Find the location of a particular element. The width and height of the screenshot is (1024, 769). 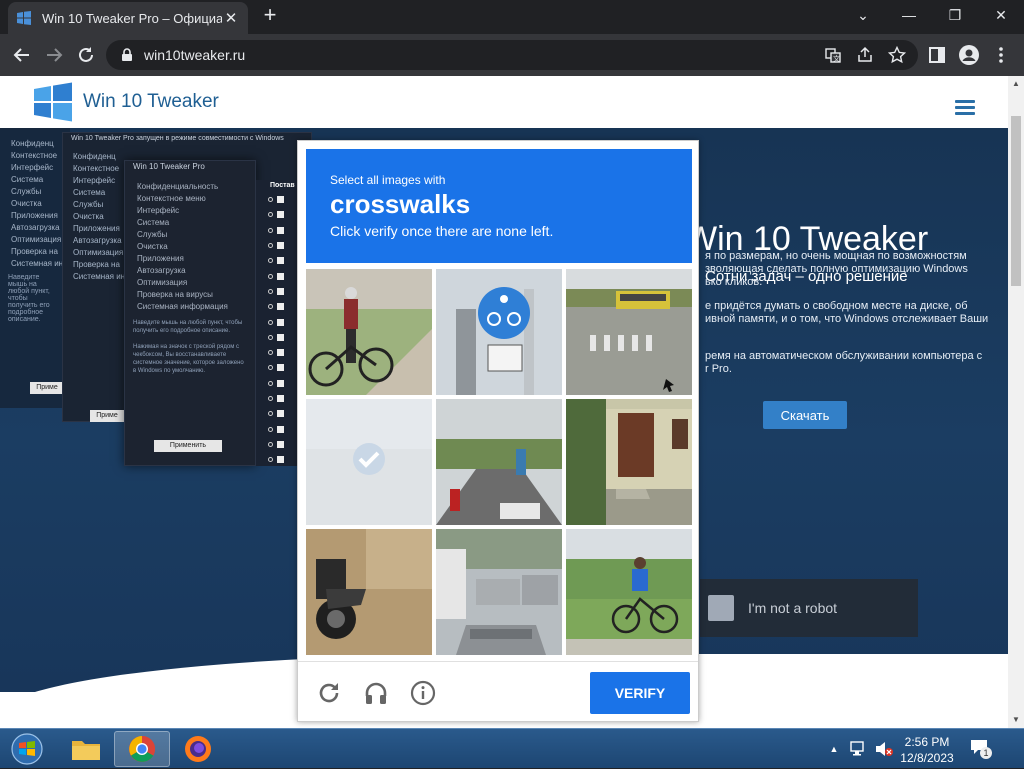

app-menu-item: Проверка на is located at coordinates (34, 251).